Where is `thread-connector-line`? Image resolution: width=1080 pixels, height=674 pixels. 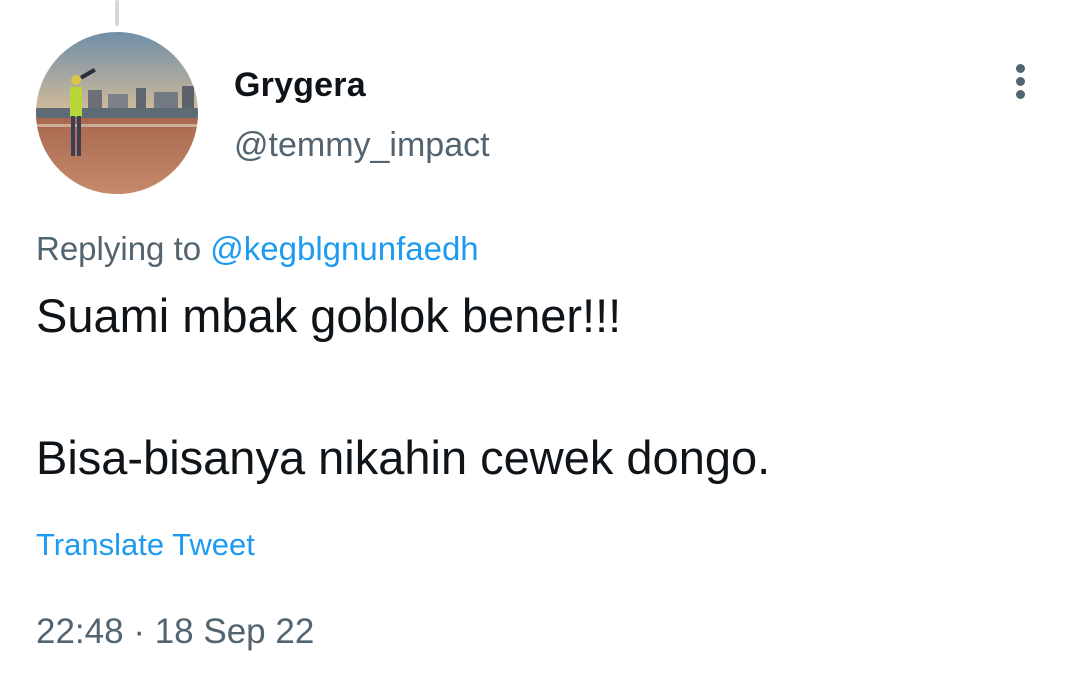
thread-connector-line is located at coordinates (117, 13).